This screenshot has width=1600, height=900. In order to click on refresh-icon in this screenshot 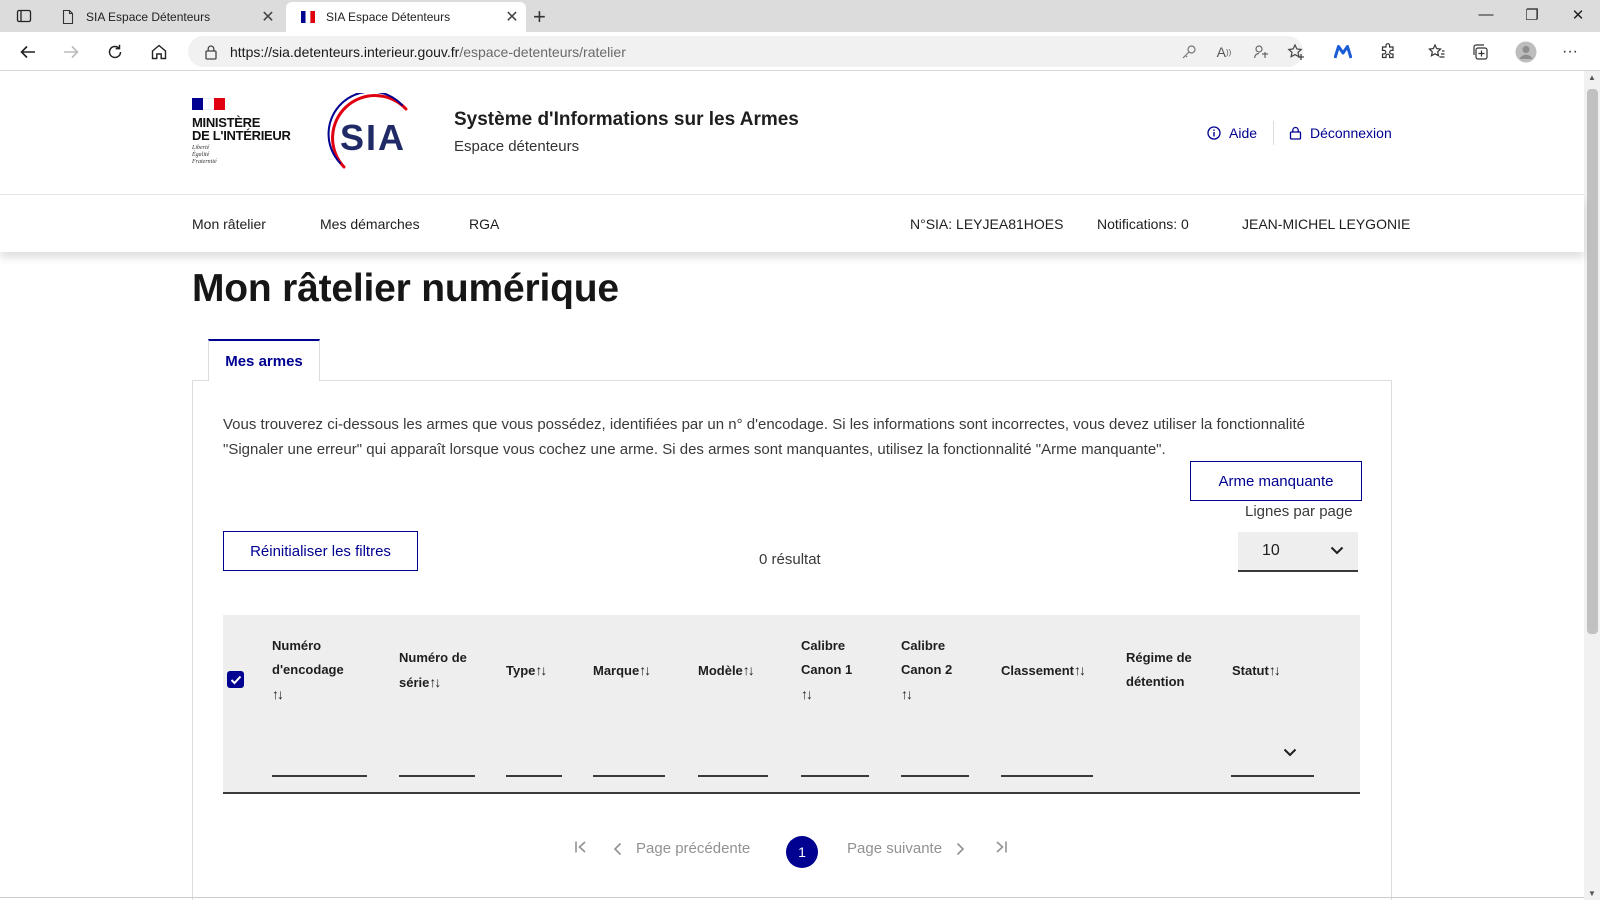, I will do `click(115, 52)`.